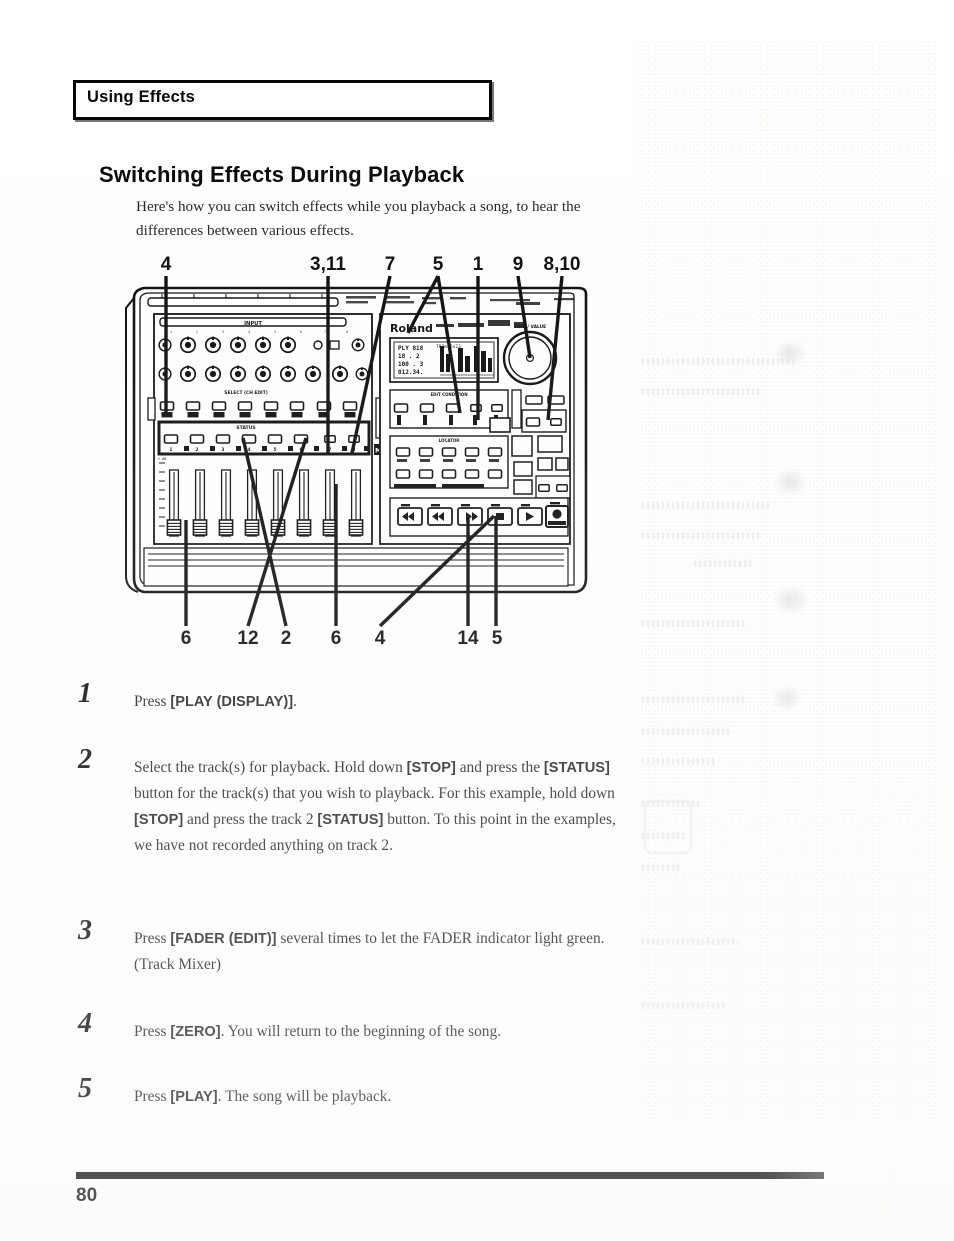 Image resolution: width=954 pixels, height=1241 pixels. I want to click on step-number: 2, so click(85, 759).